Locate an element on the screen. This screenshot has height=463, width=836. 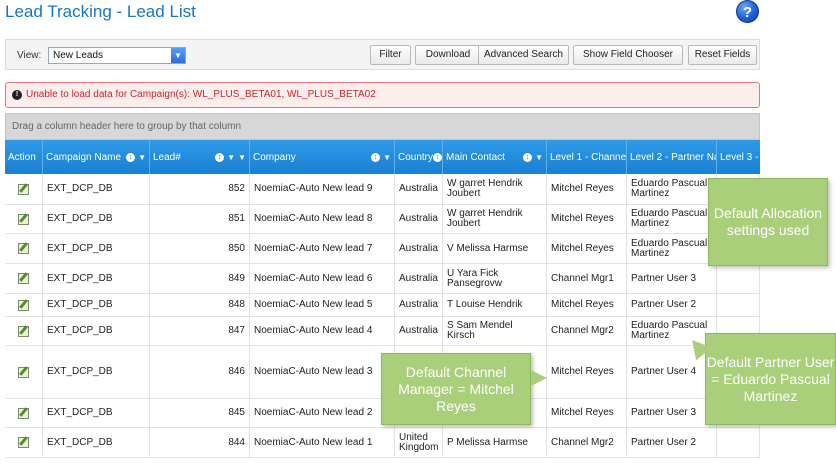
reset-fields-button: Reset Fields is located at coordinates (722, 55).